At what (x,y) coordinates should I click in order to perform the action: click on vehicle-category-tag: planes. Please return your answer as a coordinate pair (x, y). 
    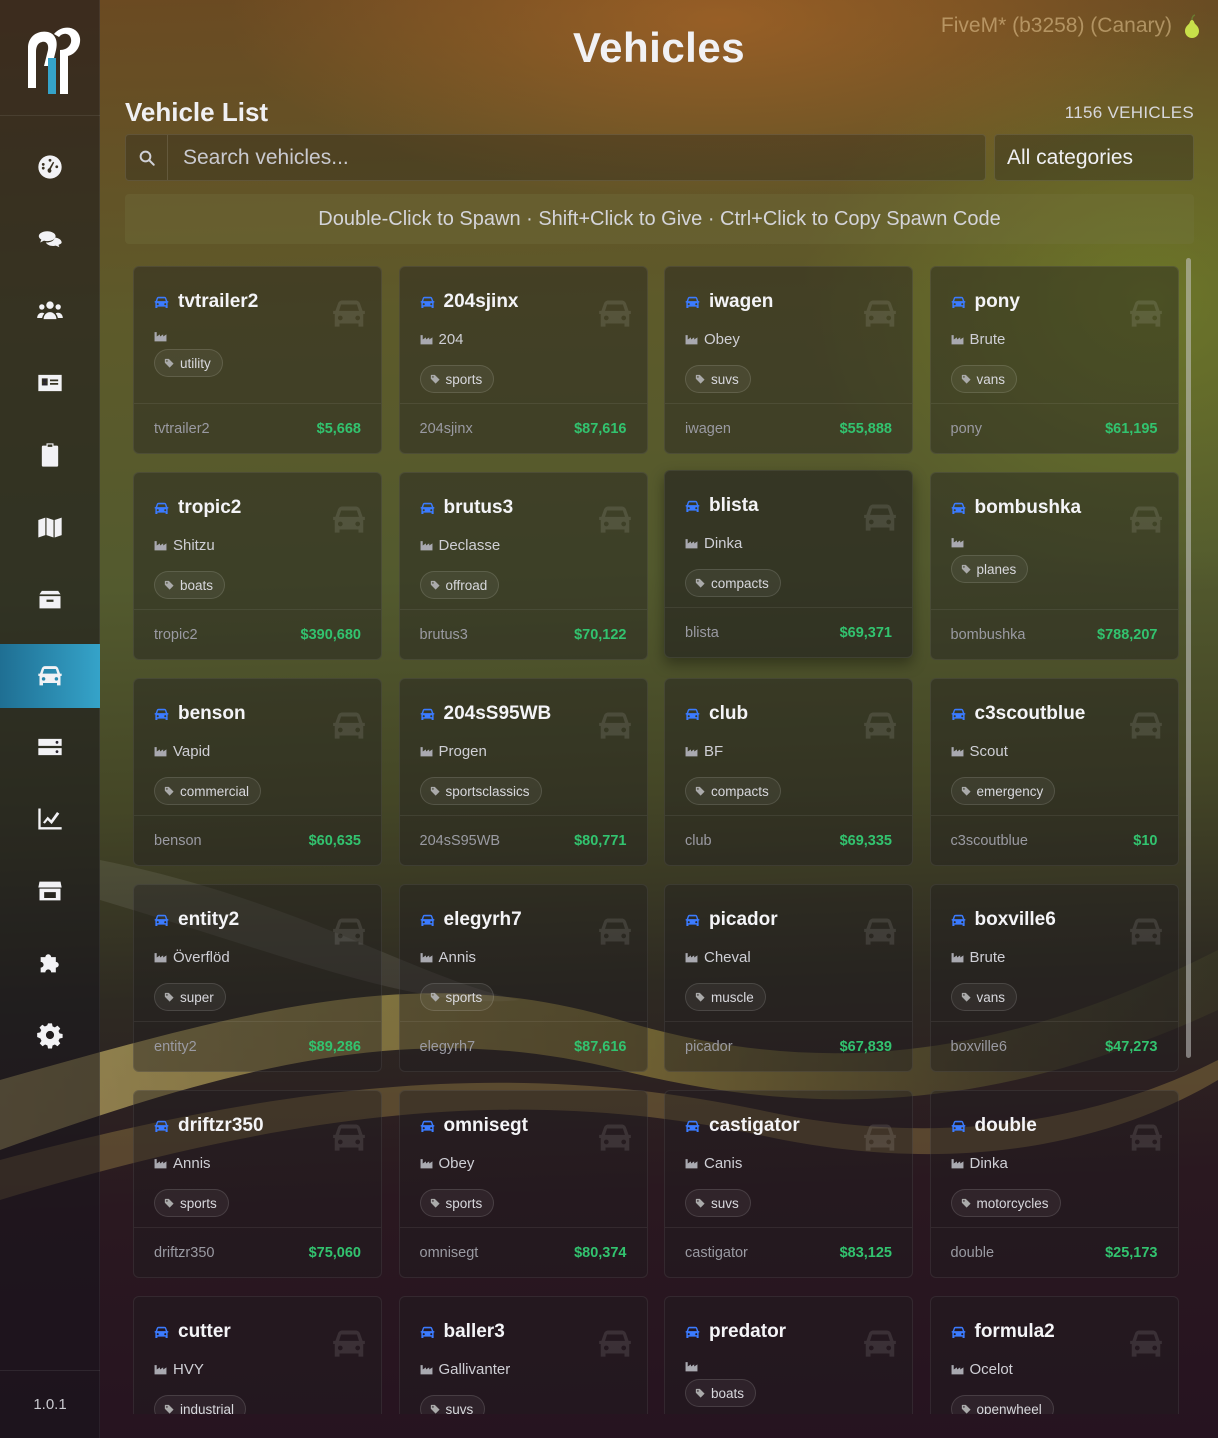
    Looking at the image, I should click on (989, 569).